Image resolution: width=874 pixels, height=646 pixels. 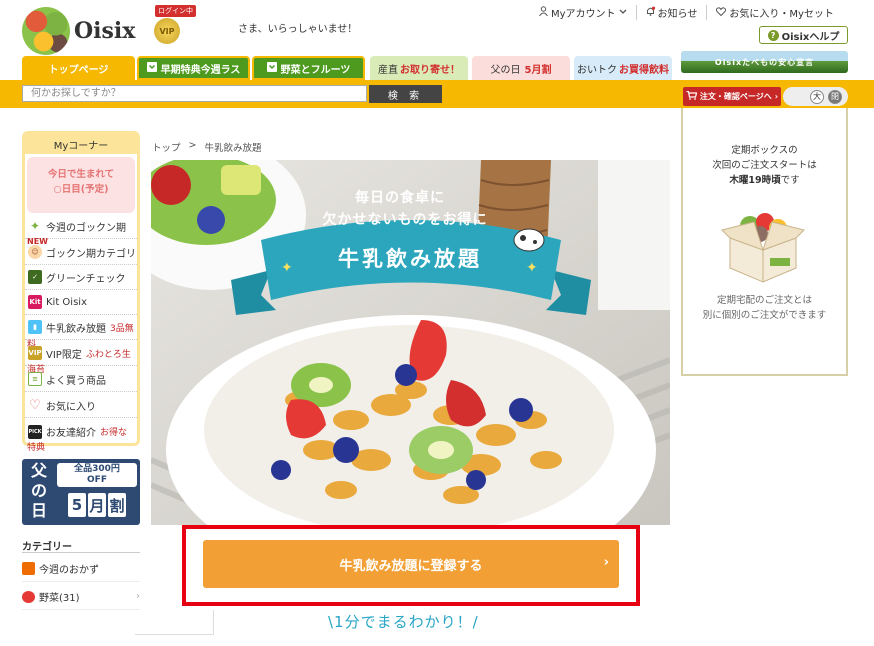 What do you see at coordinates (732, 96) in the screenshot?
I see `order-confirm-button: 注文・確認ページへ ›` at bounding box center [732, 96].